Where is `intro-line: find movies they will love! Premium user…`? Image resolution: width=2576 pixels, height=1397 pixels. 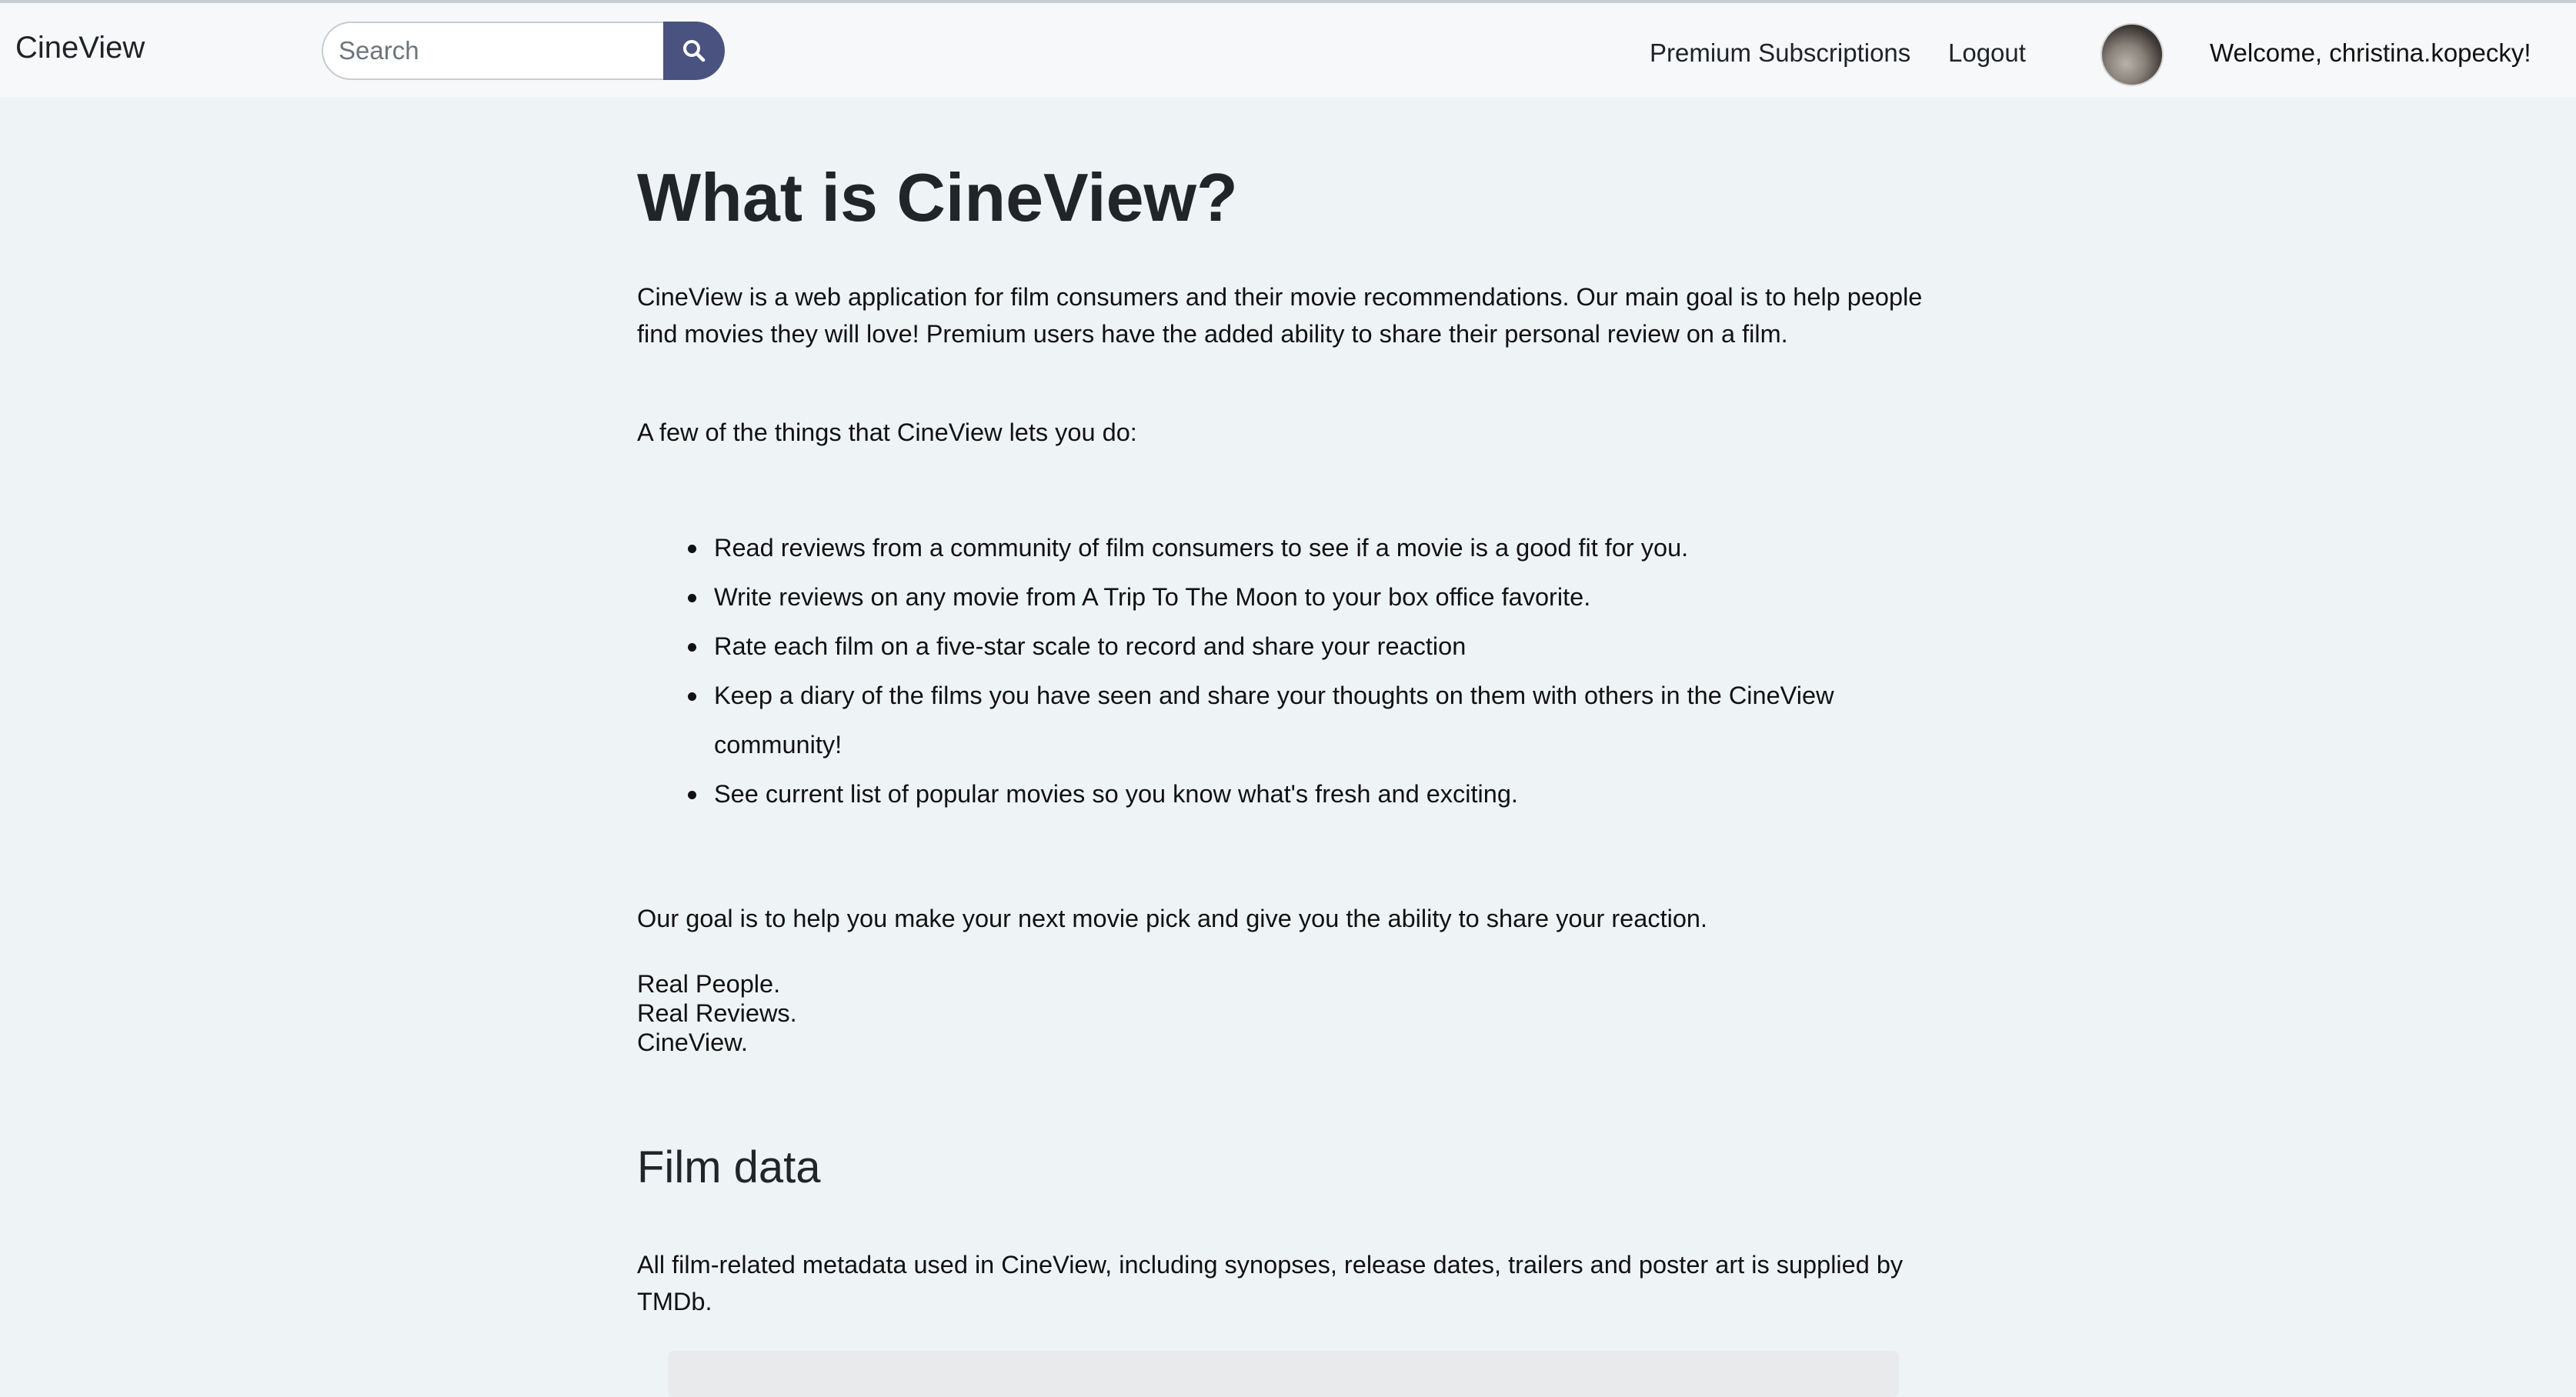
intro-line: find movies they will love! Premium user… is located at coordinates (1213, 334).